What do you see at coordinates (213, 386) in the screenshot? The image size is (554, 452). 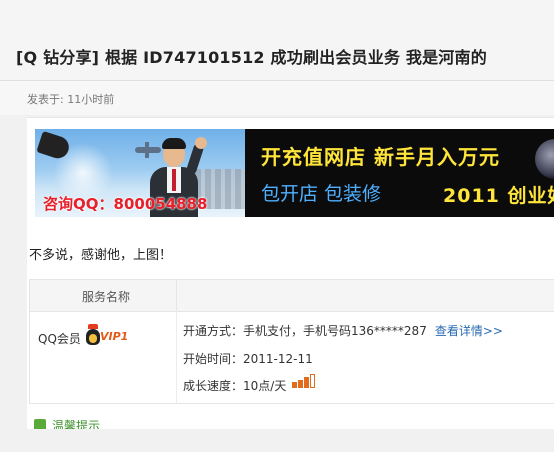 I see `speed-label: 成长速度：` at bounding box center [213, 386].